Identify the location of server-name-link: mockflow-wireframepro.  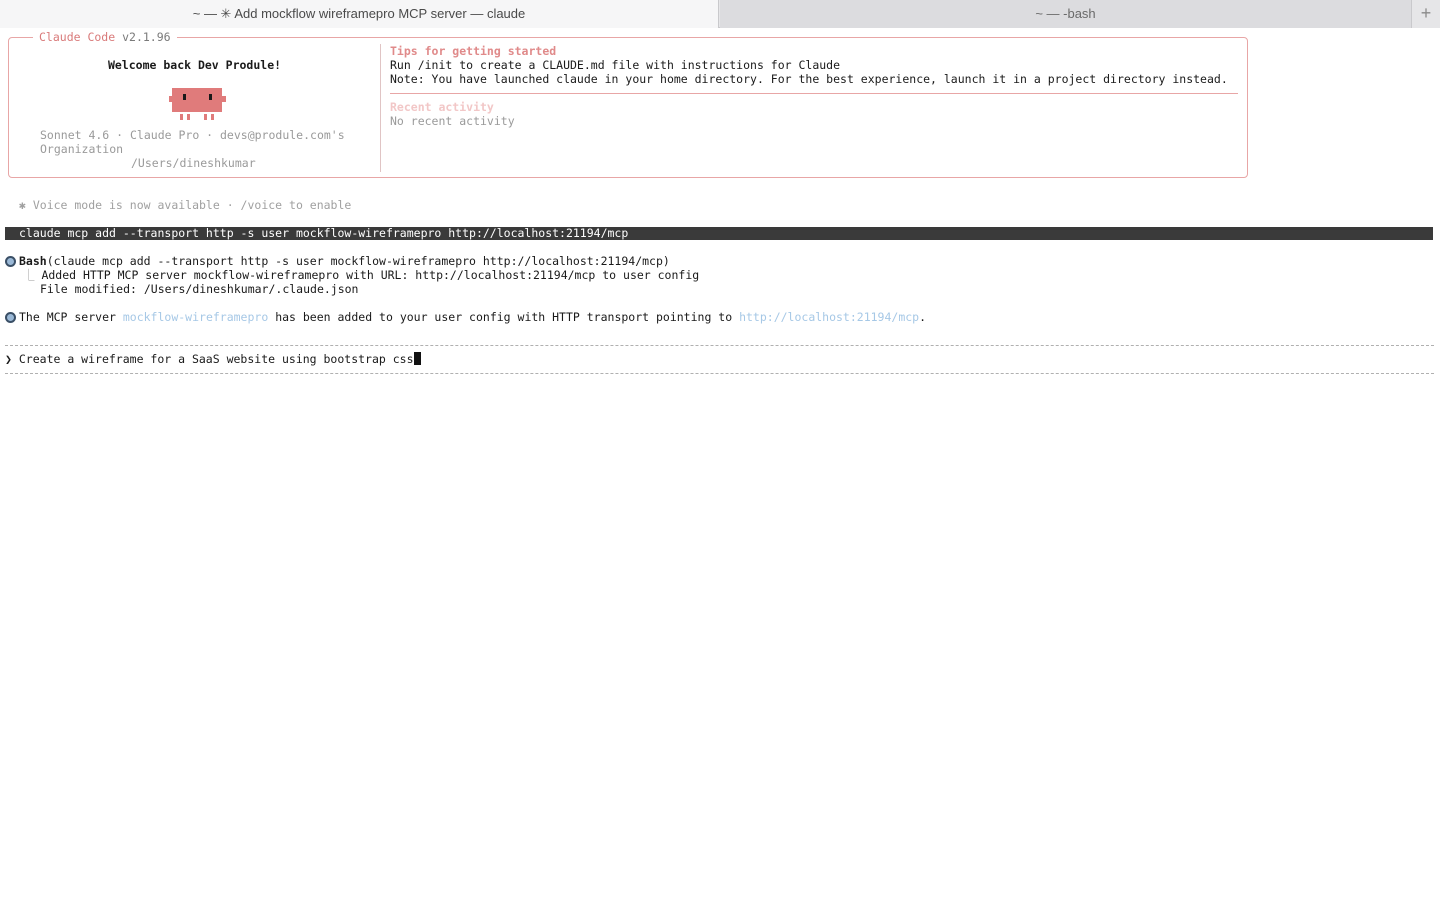
(195, 317).